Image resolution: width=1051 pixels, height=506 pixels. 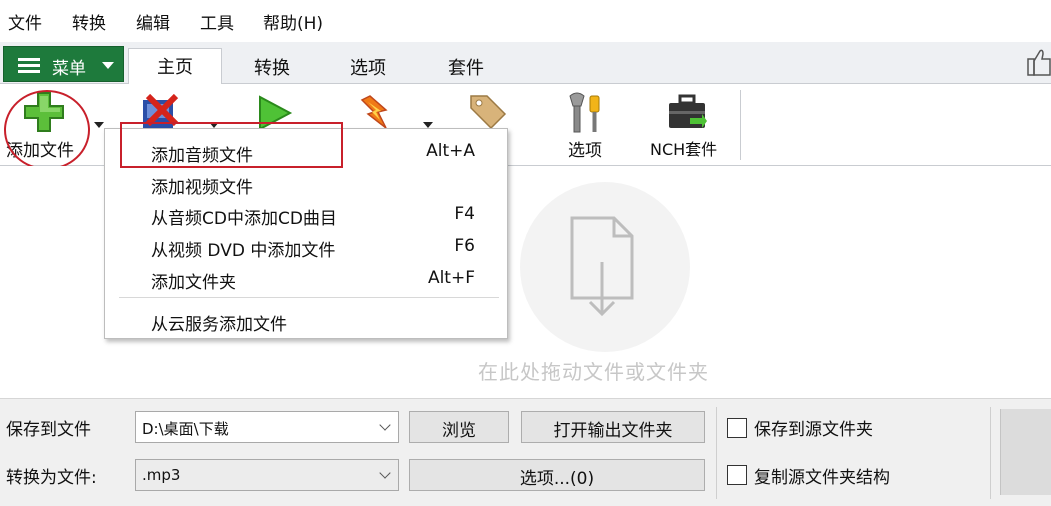 I want to click on menu-item-label: 从视频 DVD 中添加文件, so click(x=243, y=251).